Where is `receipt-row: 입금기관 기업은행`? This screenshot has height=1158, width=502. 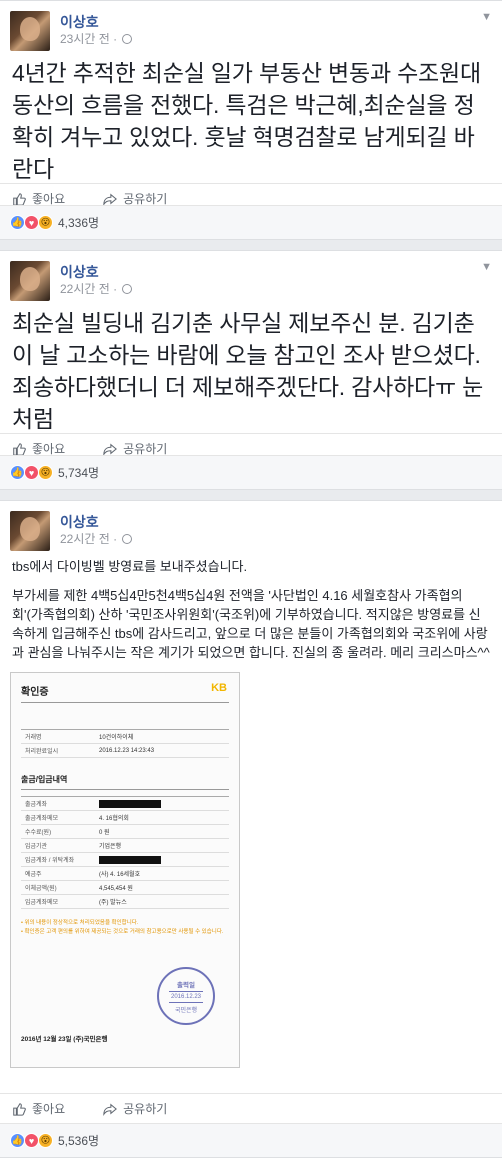 receipt-row: 입금기관 기업은행 is located at coordinates (125, 846).